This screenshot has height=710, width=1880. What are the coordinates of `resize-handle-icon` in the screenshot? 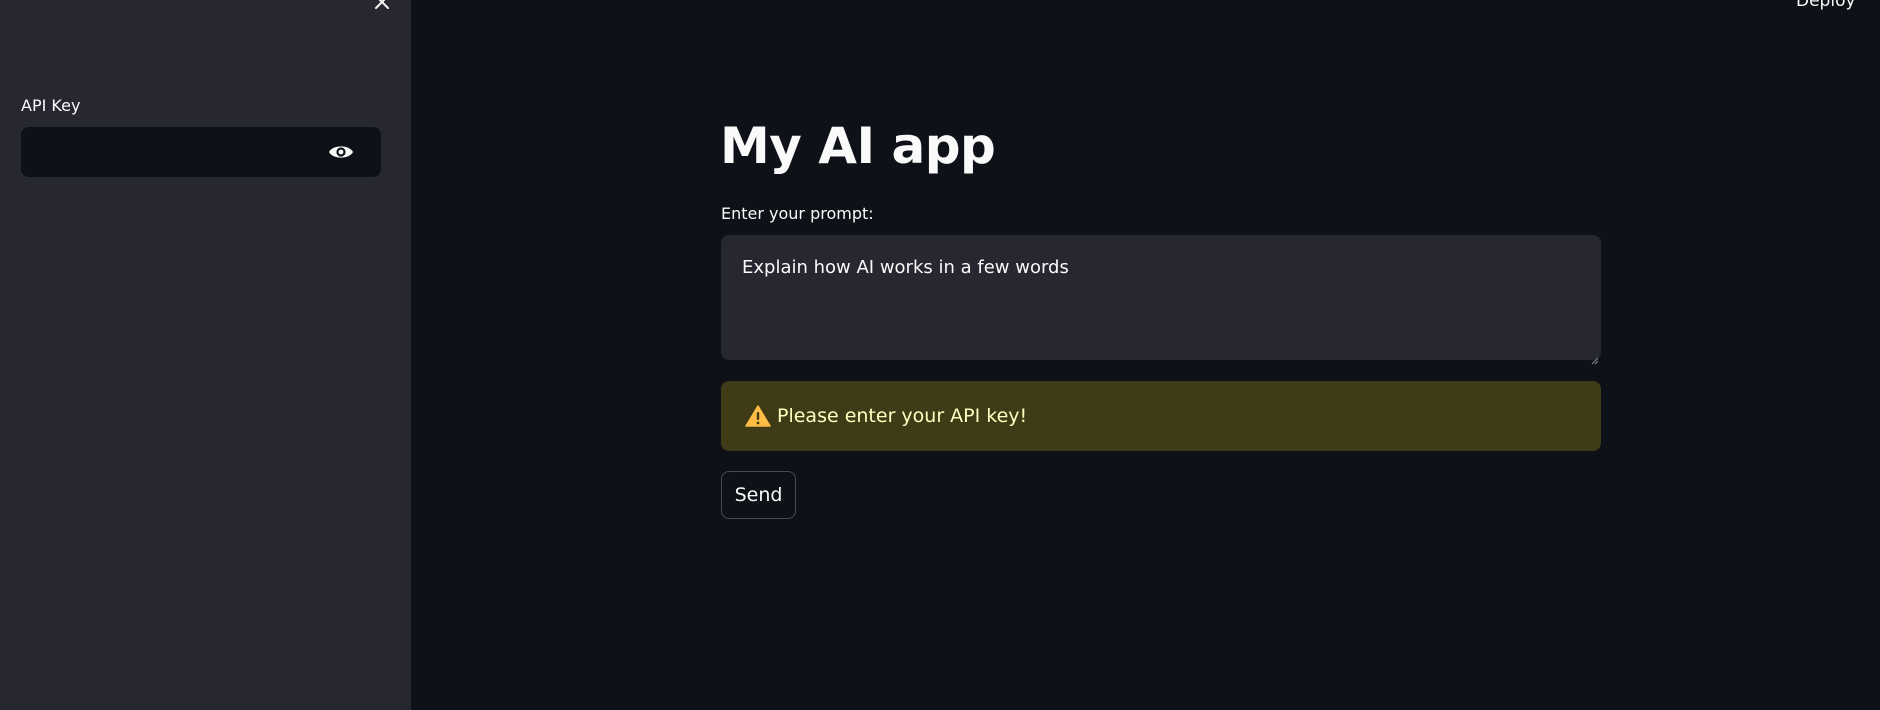 It's located at (1595, 357).